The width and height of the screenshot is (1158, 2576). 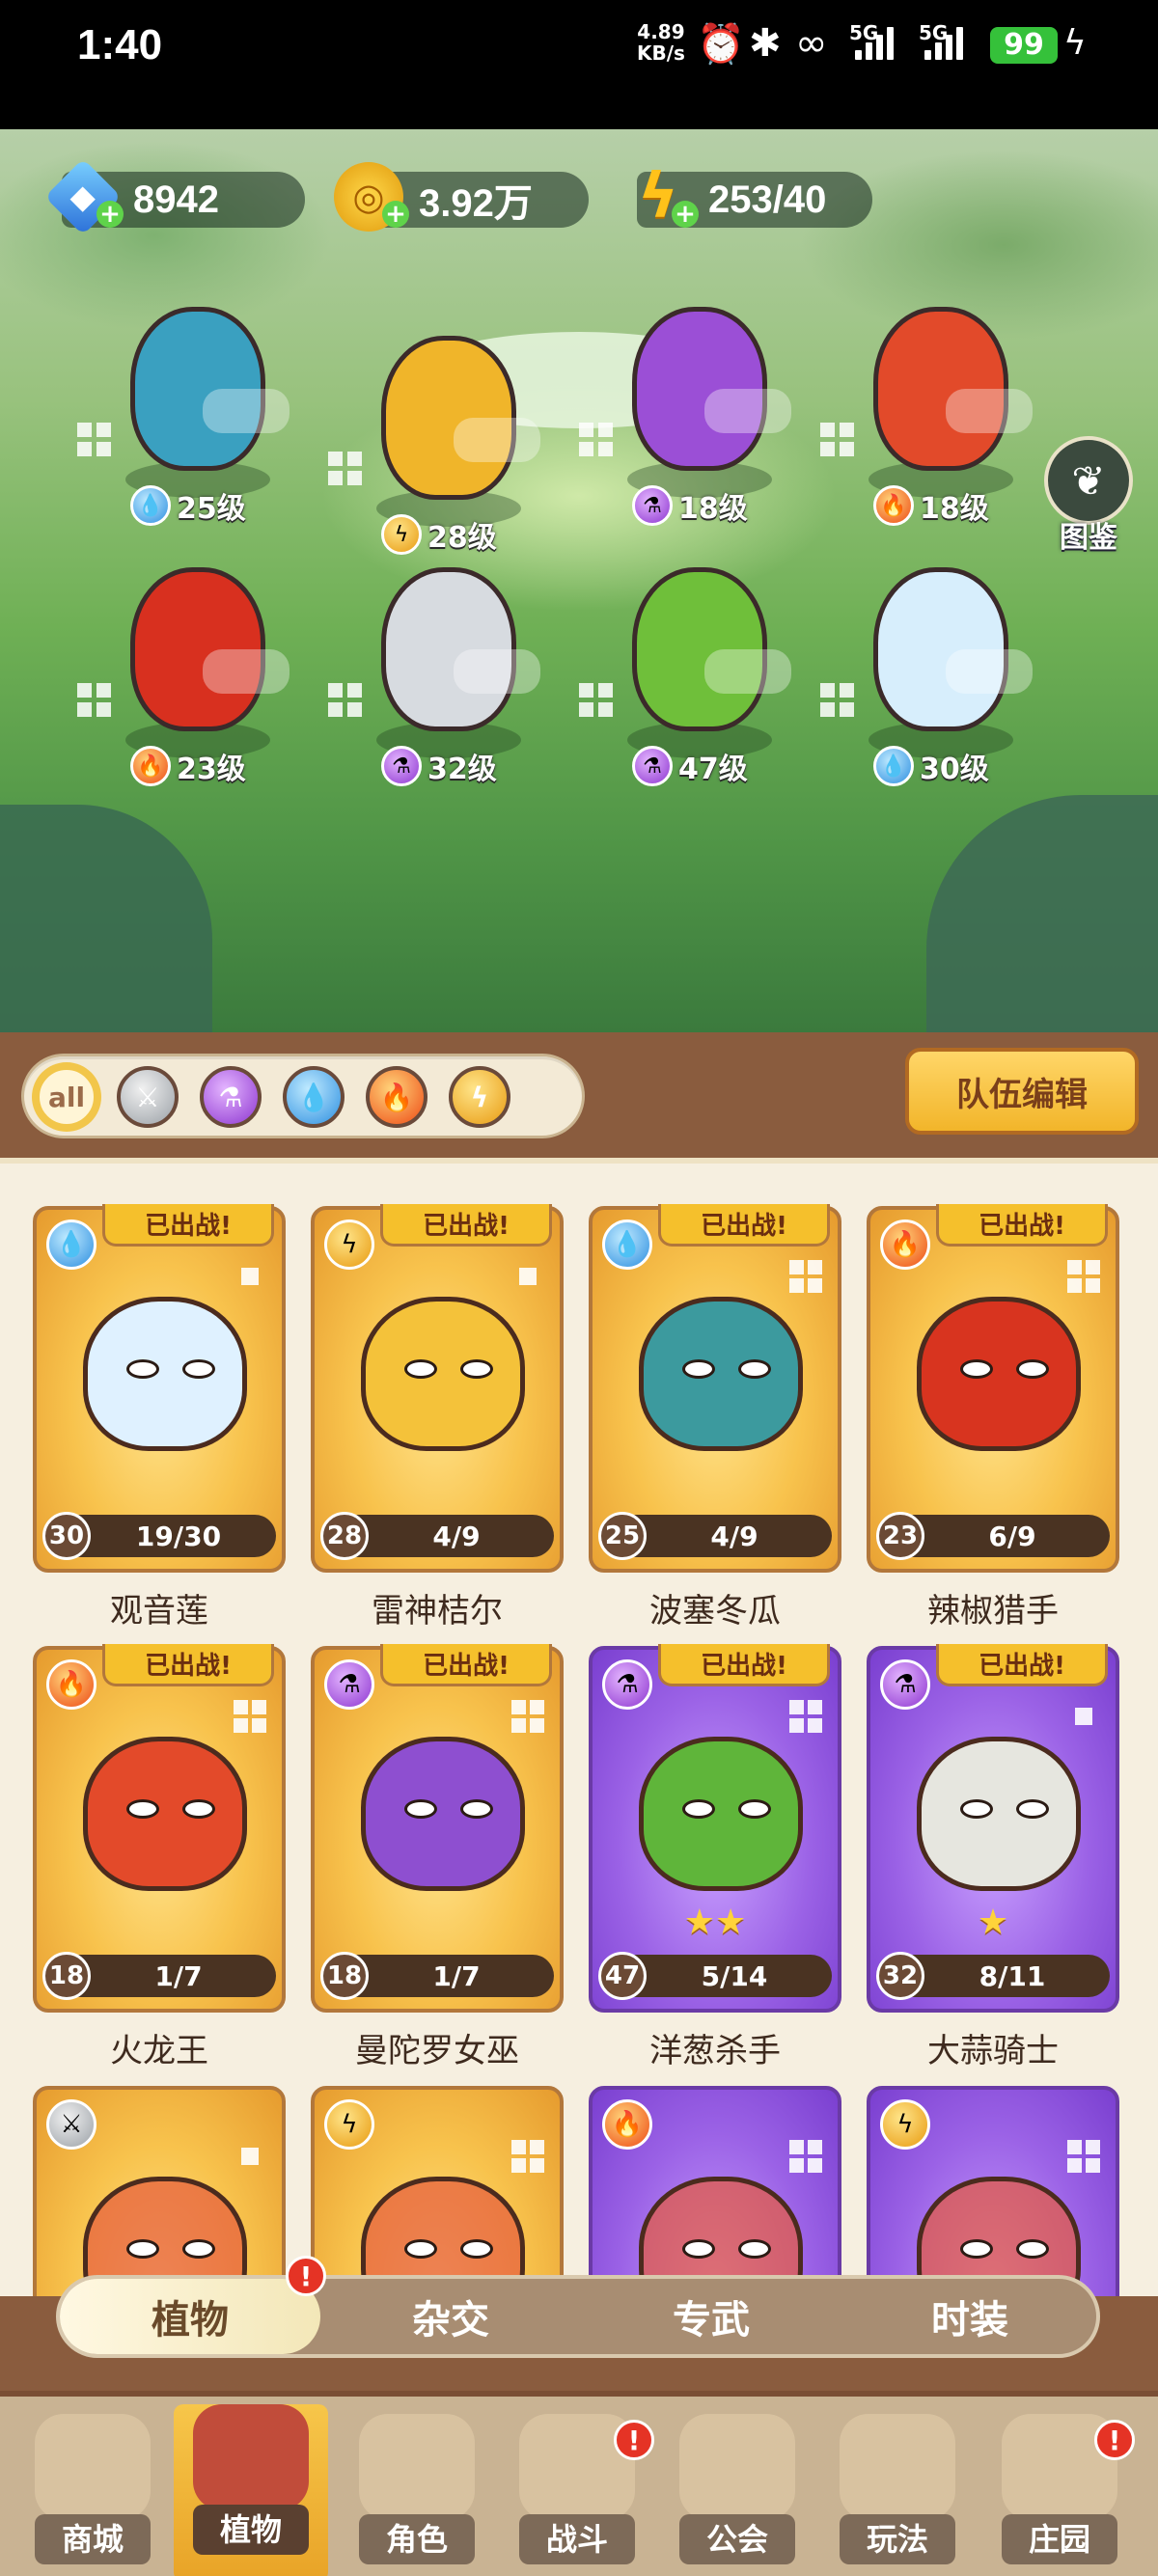 What do you see at coordinates (231, 1097) in the screenshot?
I see `filter-poison-icon: ⚗` at bounding box center [231, 1097].